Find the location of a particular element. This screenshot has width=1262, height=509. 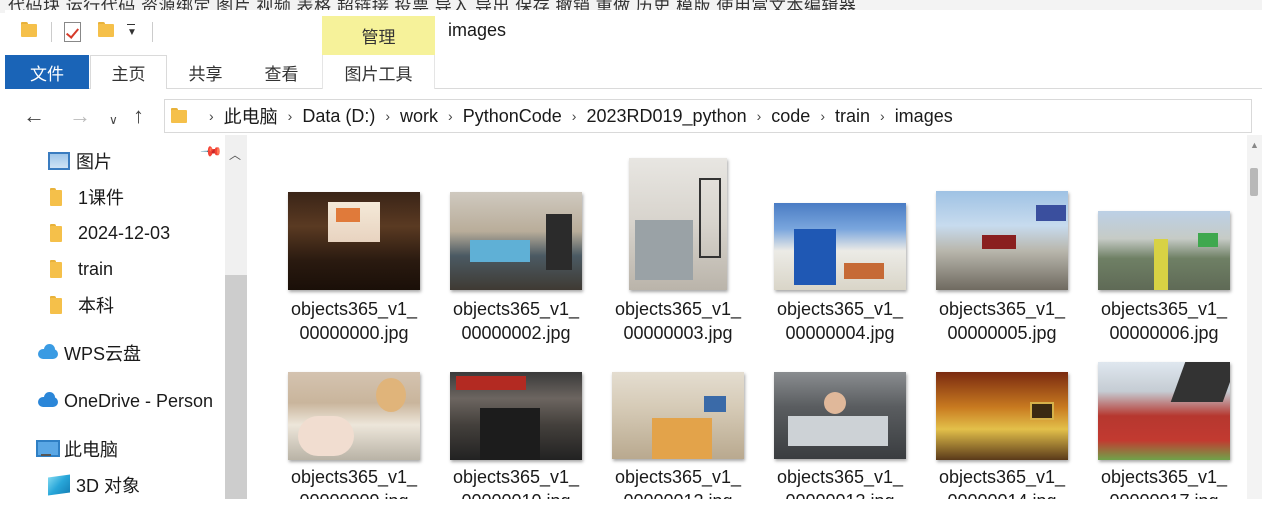

quick-access-separator is located at coordinates (51, 32).